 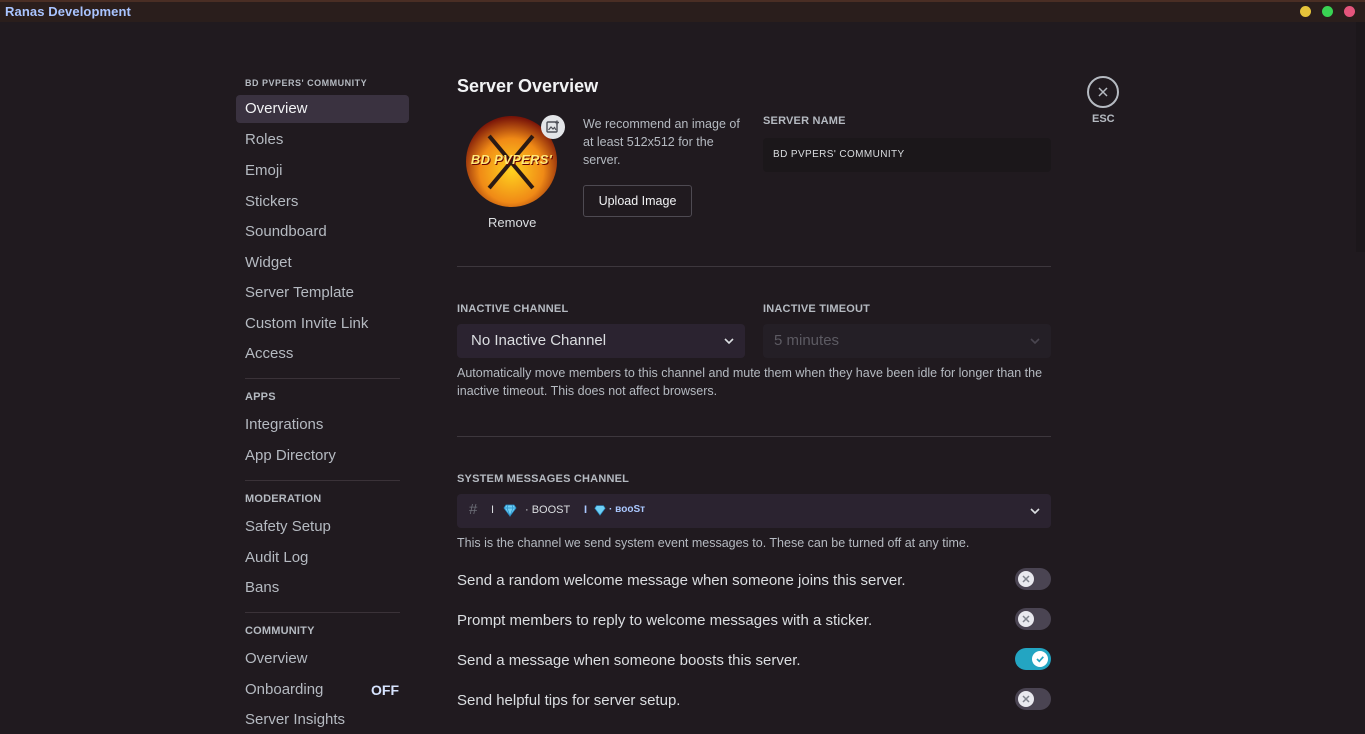 What do you see at coordinates (539, 340) in the screenshot?
I see `inactive-channel-value: No Inactive Channel` at bounding box center [539, 340].